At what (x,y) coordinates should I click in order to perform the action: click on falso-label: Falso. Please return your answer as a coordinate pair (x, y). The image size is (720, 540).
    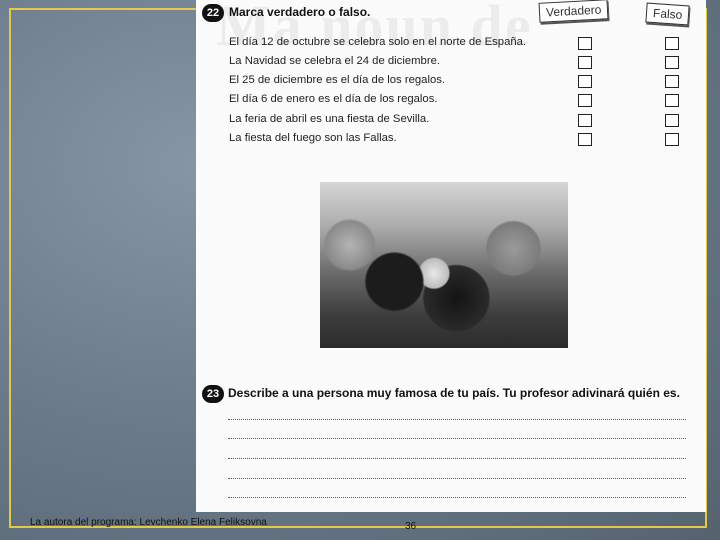
    Looking at the image, I should click on (667, 14).